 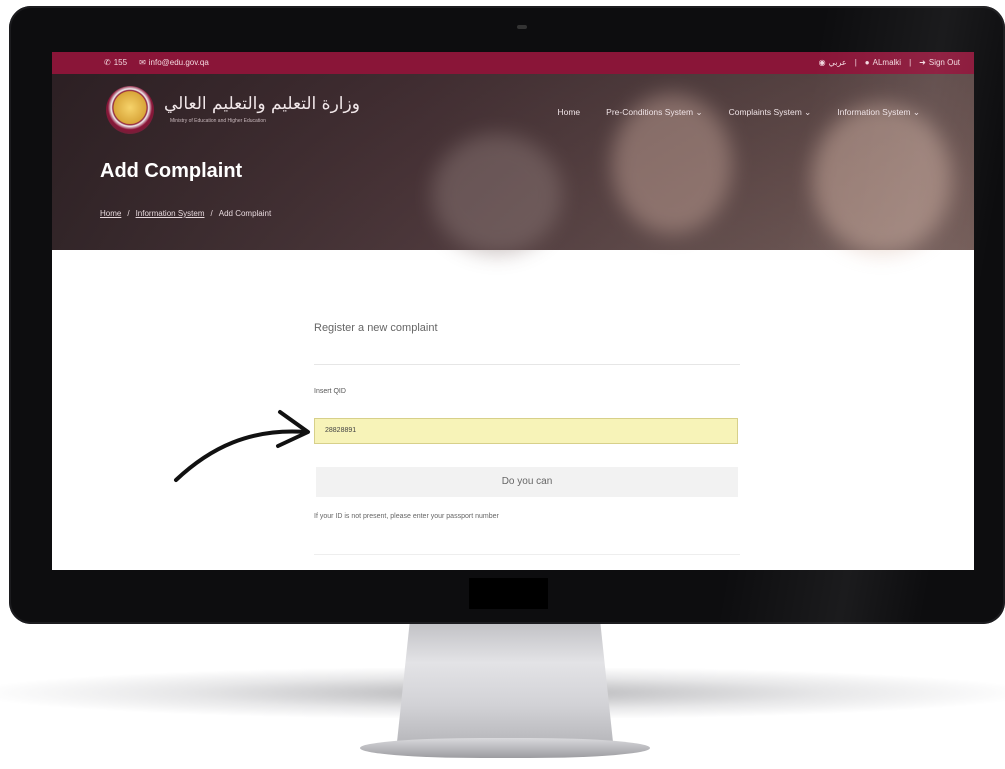 I want to click on monitor-logo-placeholder, so click(x=508, y=593).